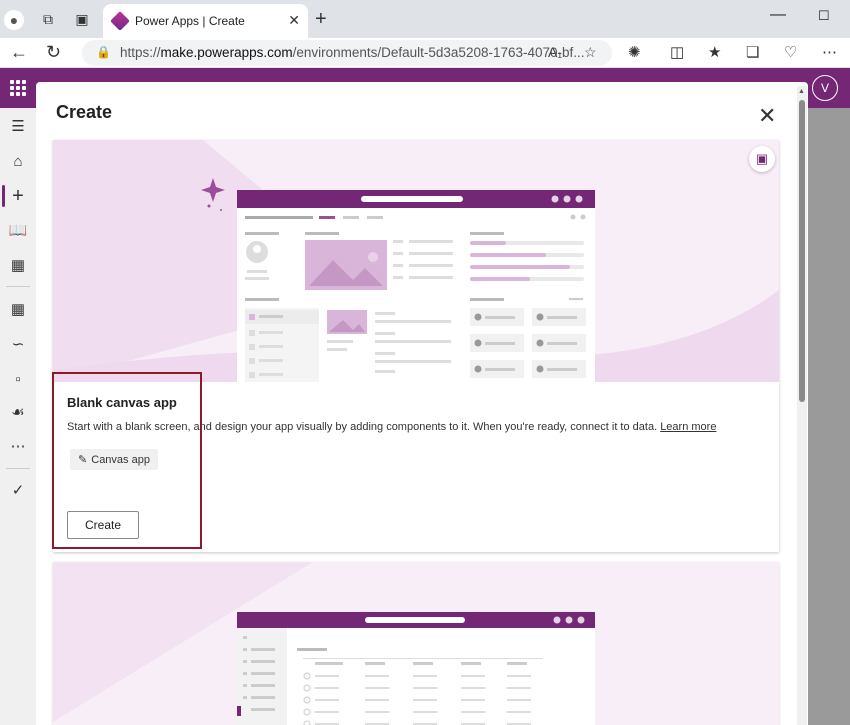 The image size is (850, 725). Describe the element at coordinates (294, 20) in the screenshot. I see `close-tab-icon: ✕` at that location.